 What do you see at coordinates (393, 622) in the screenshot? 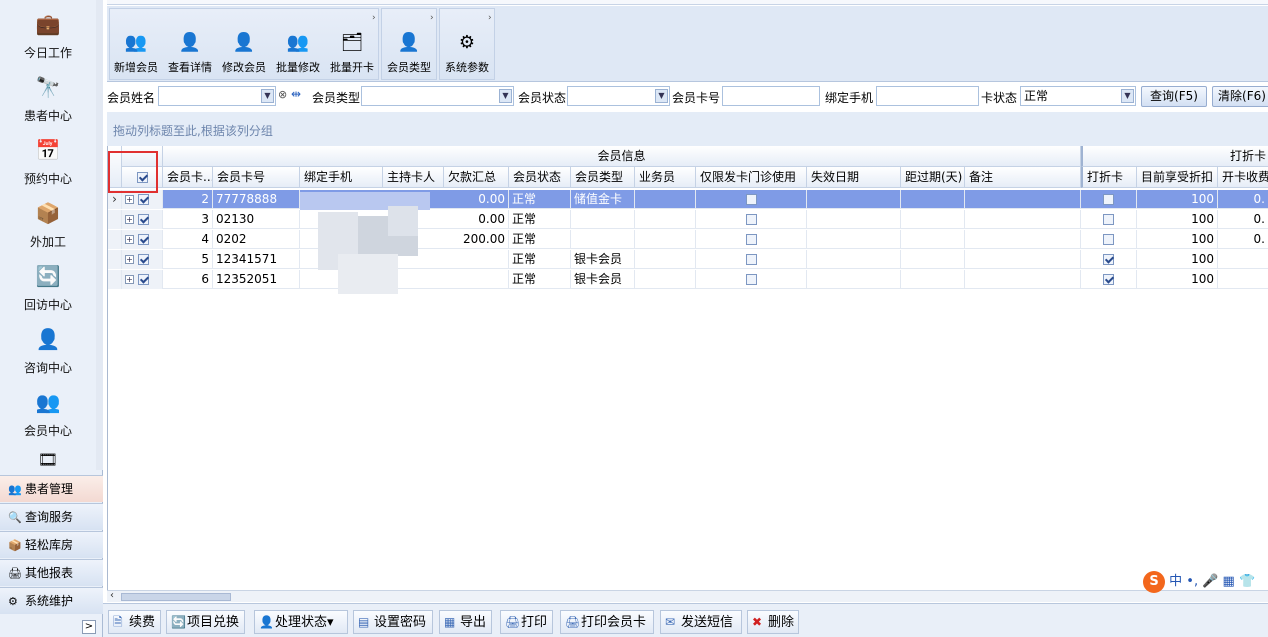
I see `set-password-button: ▤ 设置密码` at bounding box center [393, 622].